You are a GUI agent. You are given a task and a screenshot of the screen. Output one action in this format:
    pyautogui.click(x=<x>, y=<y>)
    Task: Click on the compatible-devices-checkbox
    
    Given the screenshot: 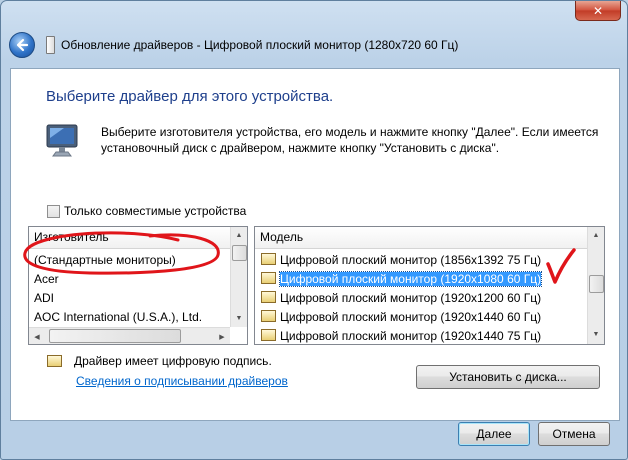 What is the action you would take?
    pyautogui.click(x=53, y=211)
    